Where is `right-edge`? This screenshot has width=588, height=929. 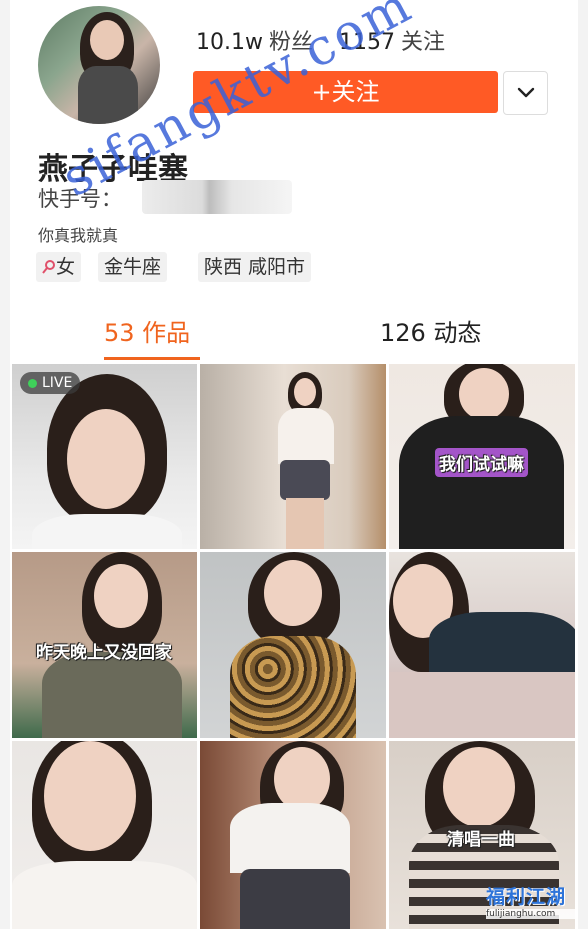
right-edge is located at coordinates (583, 464).